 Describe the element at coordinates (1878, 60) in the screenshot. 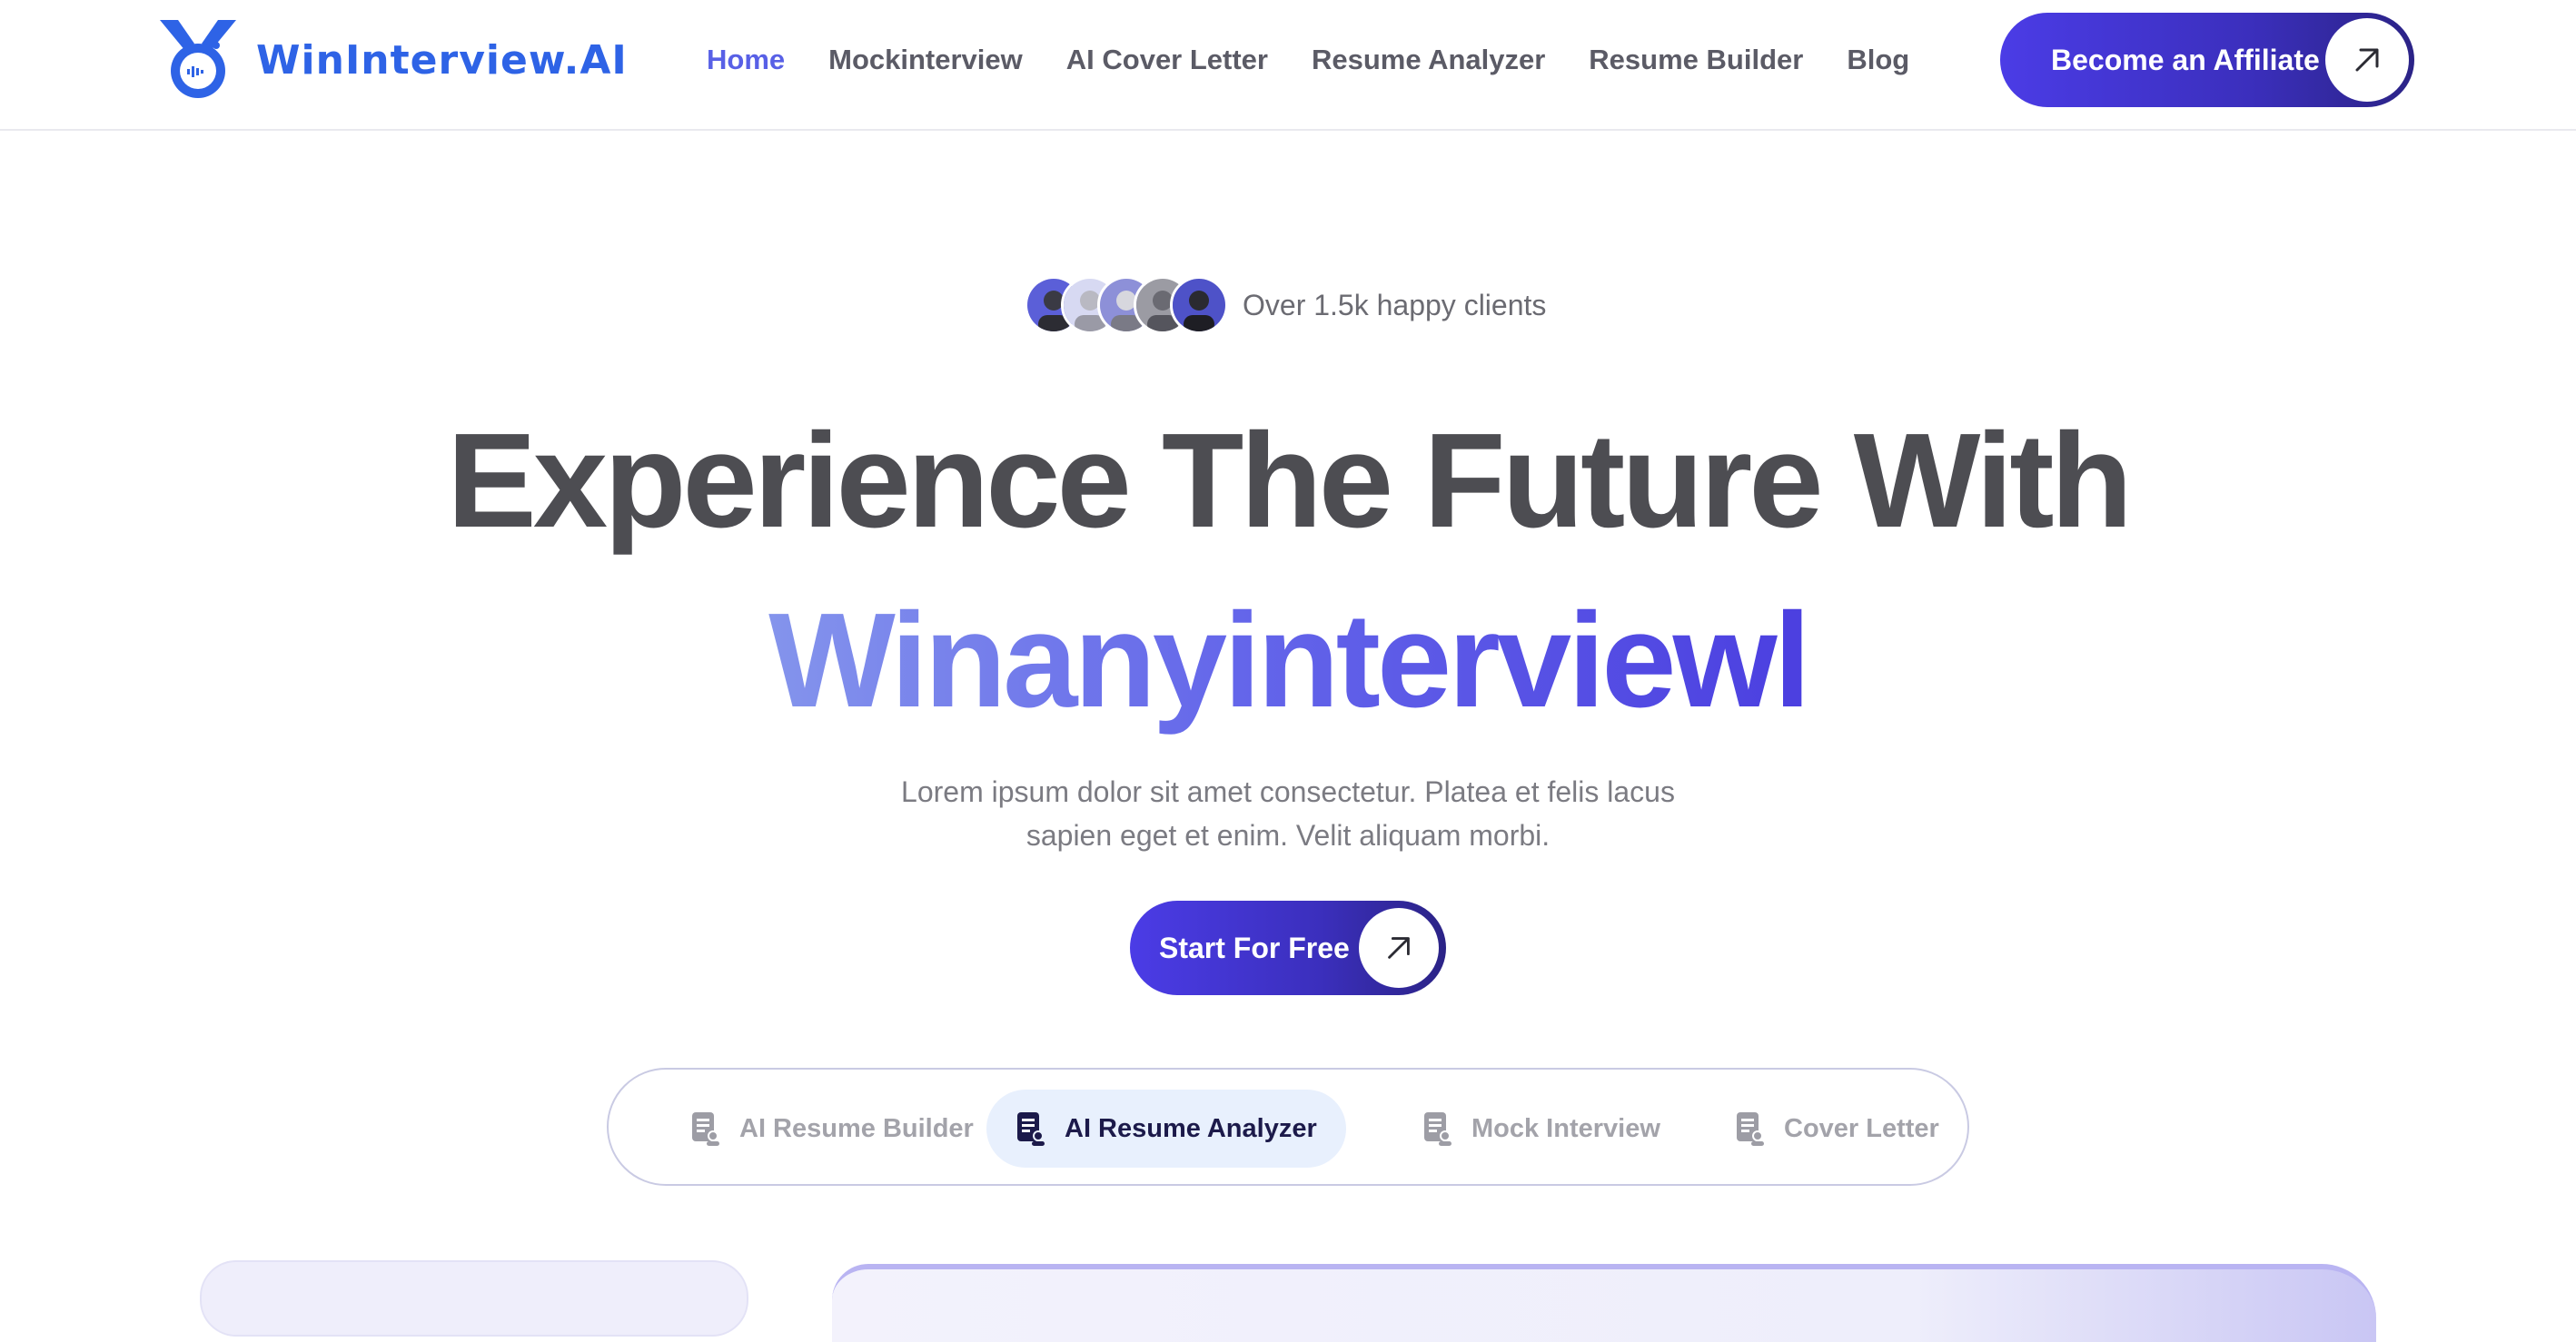

I see `nav-item-blog: Blog` at that location.